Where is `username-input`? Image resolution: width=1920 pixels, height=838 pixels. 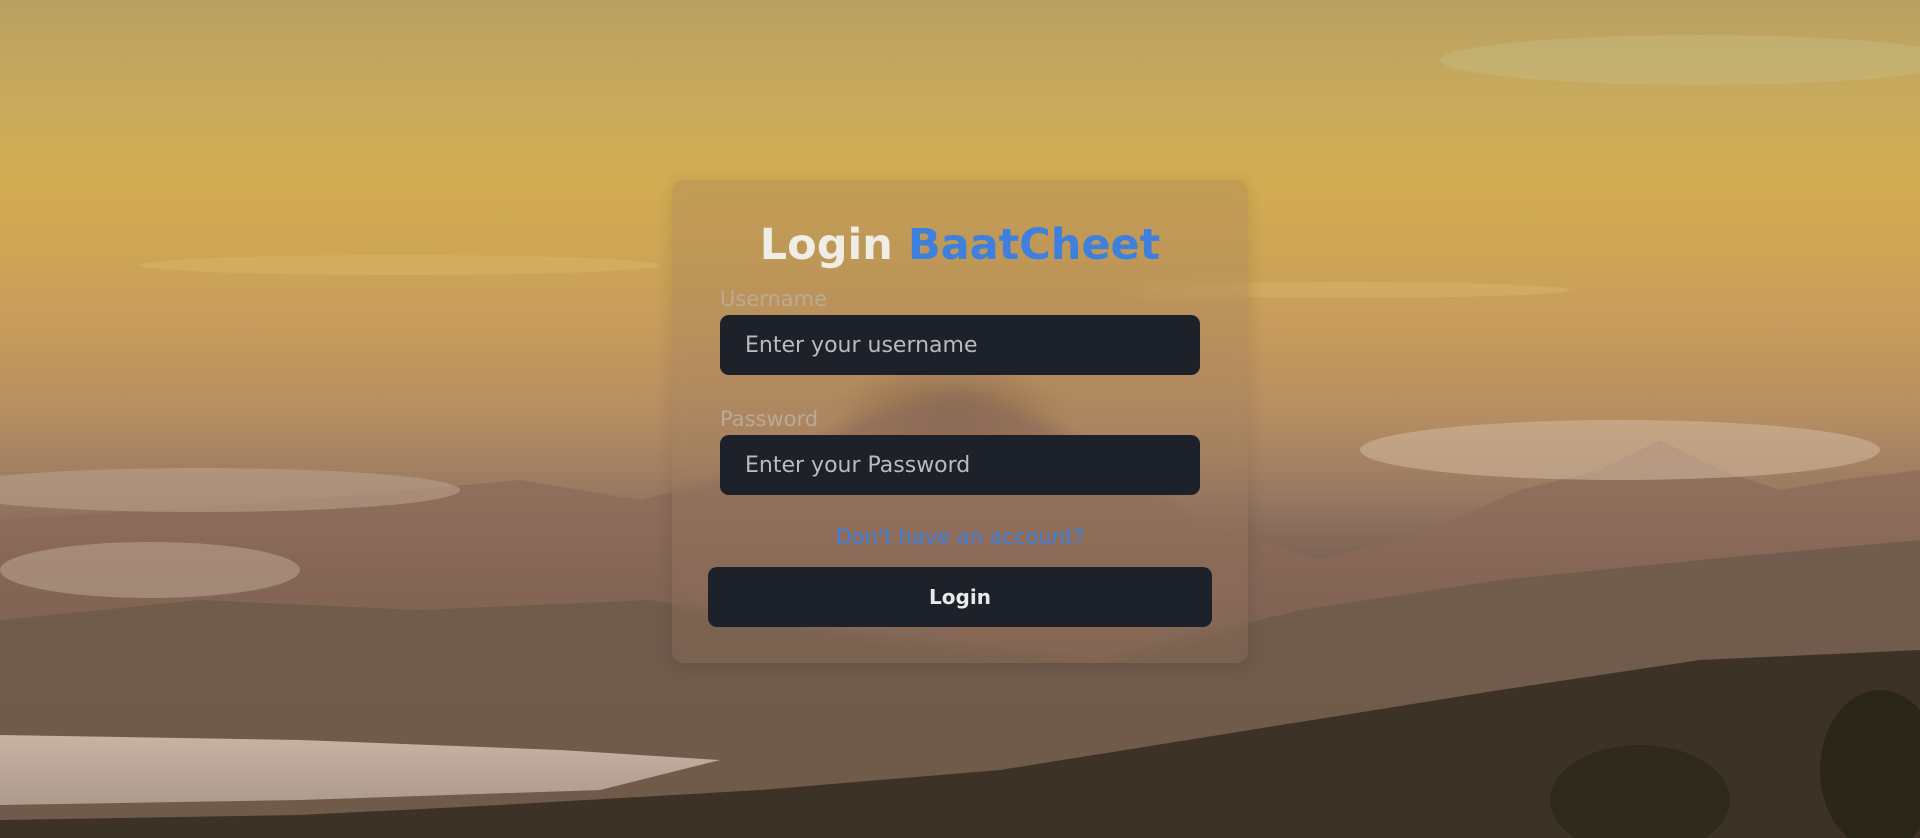
username-input is located at coordinates (960, 345).